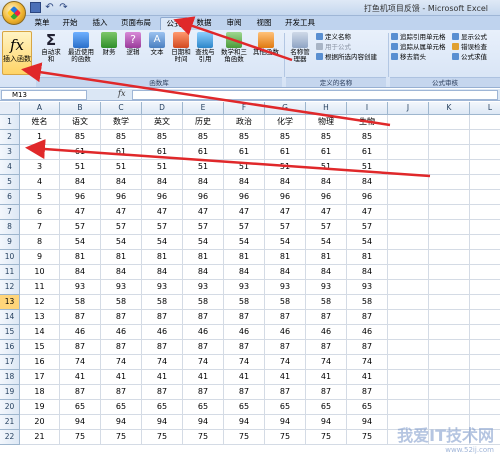  Describe the element at coordinates (40, 197) in the screenshot. I see `cell-a6: 5` at that location.